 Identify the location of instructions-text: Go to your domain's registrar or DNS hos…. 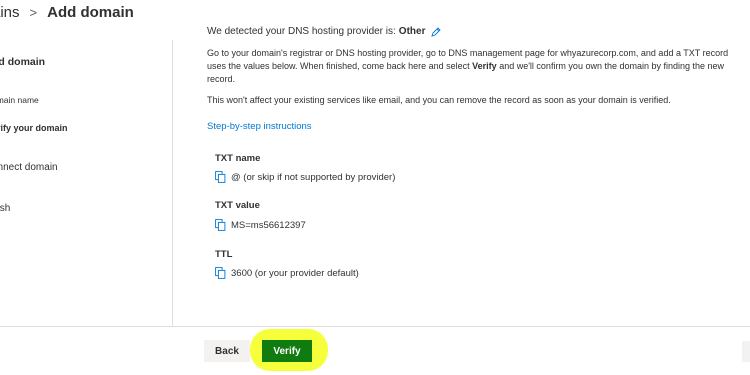
(478, 66).